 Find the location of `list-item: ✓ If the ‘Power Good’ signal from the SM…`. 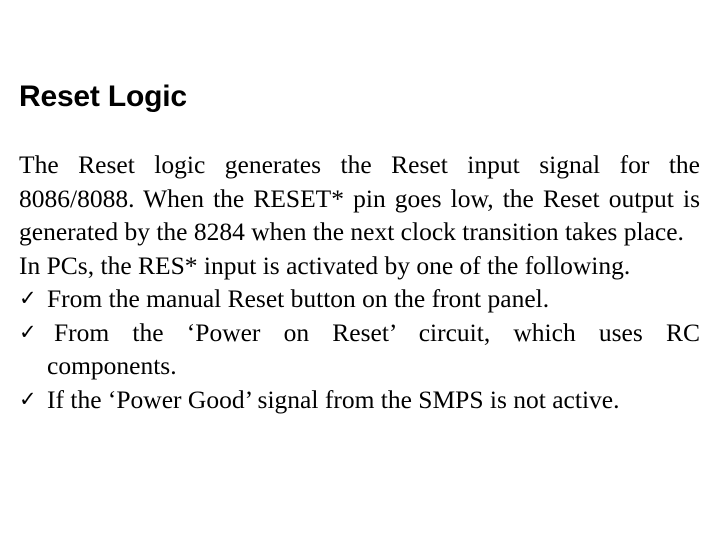

list-item: ✓ If the ‘Power Good’ signal from the SM… is located at coordinates (359, 400).